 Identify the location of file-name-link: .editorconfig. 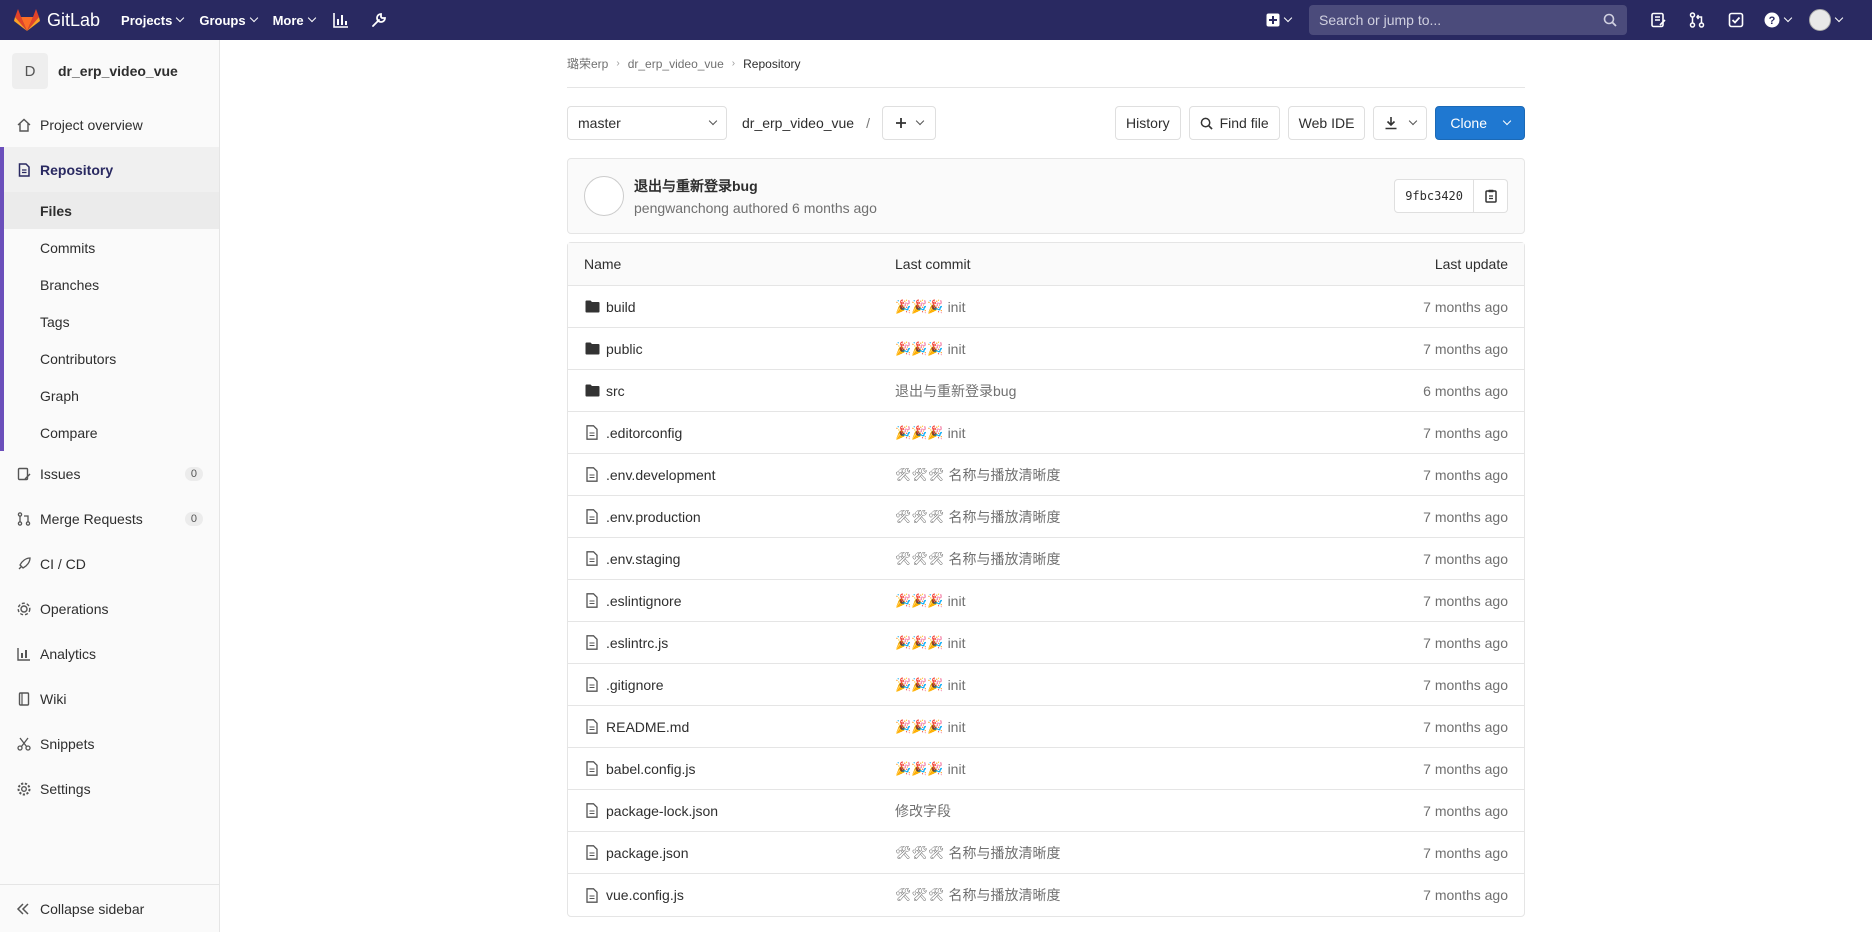
(644, 433).